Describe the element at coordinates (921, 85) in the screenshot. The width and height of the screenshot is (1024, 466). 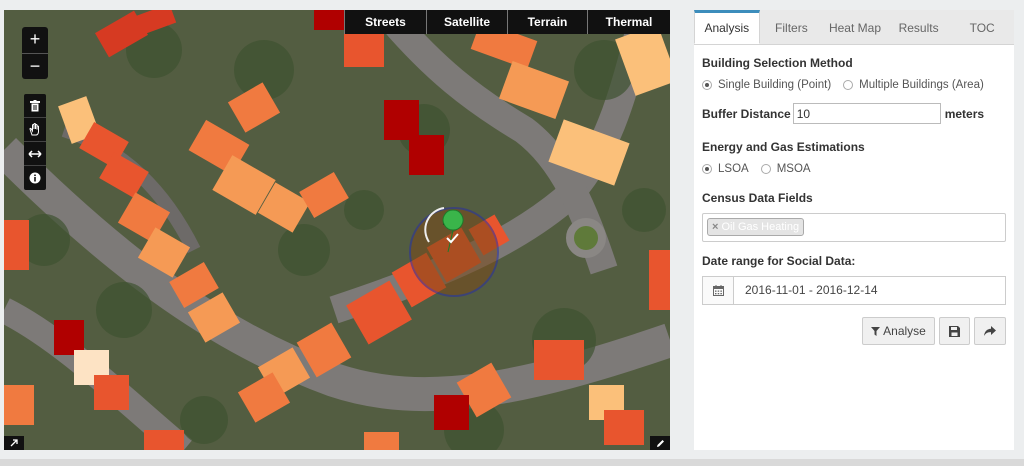
I see `radio-label: Multiple Buildings (Area)` at that location.